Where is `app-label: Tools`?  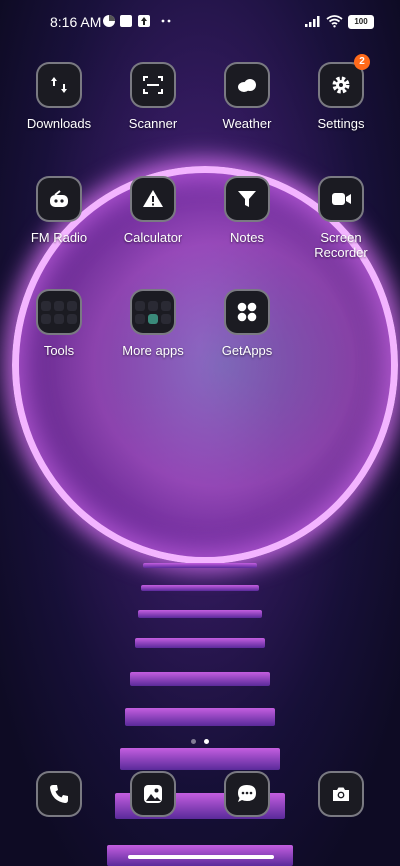
app-label: Tools is located at coordinates (59, 350).